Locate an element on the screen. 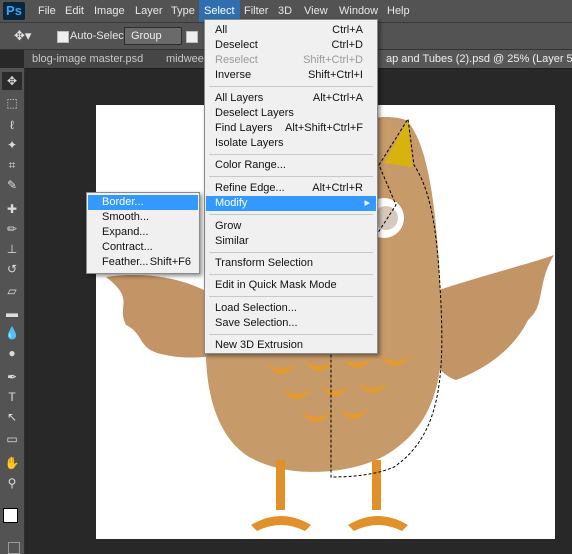 This screenshot has width=572, height=554. pen-tool-icon: ✒ is located at coordinates (12, 377).